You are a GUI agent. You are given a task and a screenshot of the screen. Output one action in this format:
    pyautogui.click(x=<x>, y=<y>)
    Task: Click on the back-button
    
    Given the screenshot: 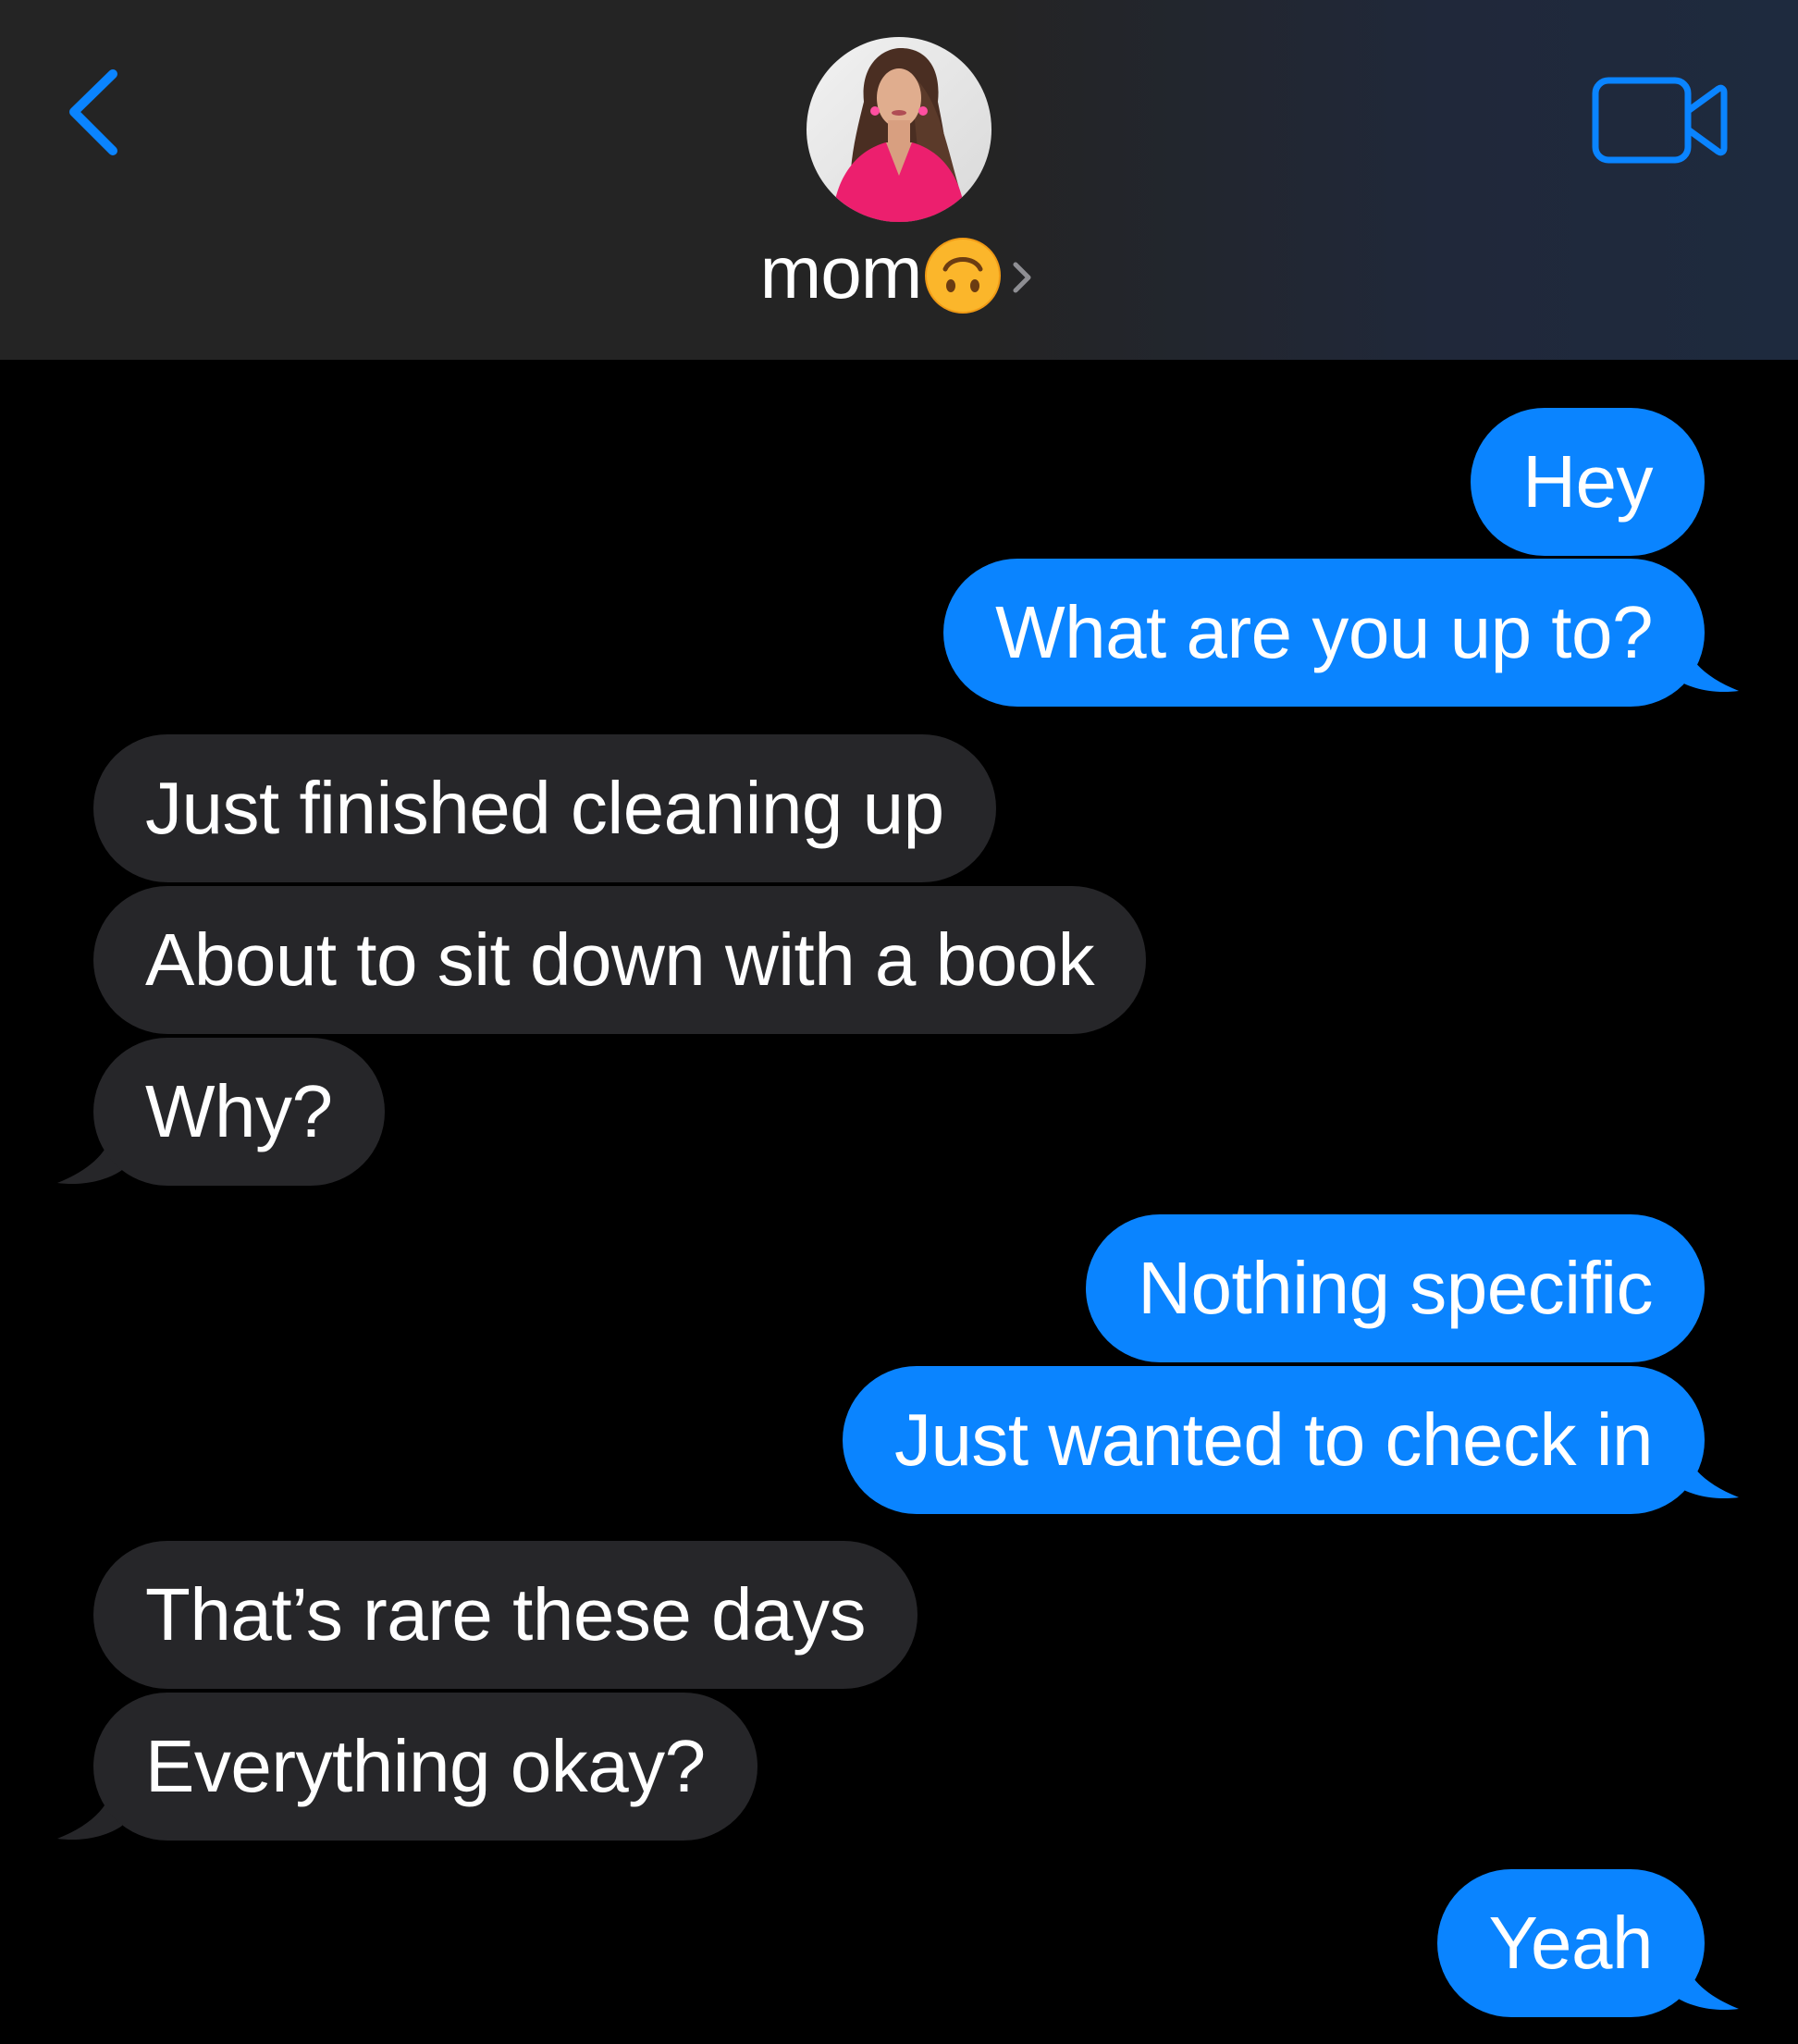 What is the action you would take?
    pyautogui.click(x=95, y=110)
    